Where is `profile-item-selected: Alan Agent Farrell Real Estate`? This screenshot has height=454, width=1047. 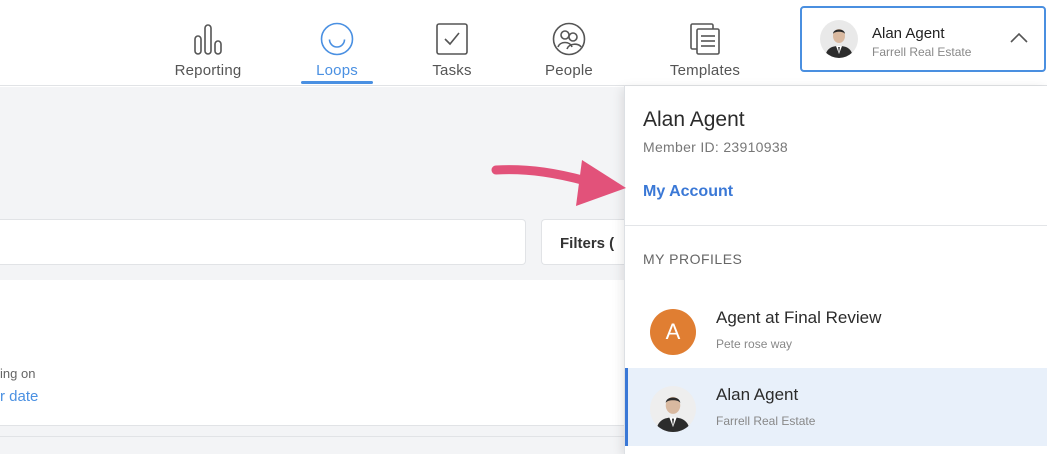
profile-item-selected: Alan Agent Farrell Real Estate is located at coordinates (836, 407).